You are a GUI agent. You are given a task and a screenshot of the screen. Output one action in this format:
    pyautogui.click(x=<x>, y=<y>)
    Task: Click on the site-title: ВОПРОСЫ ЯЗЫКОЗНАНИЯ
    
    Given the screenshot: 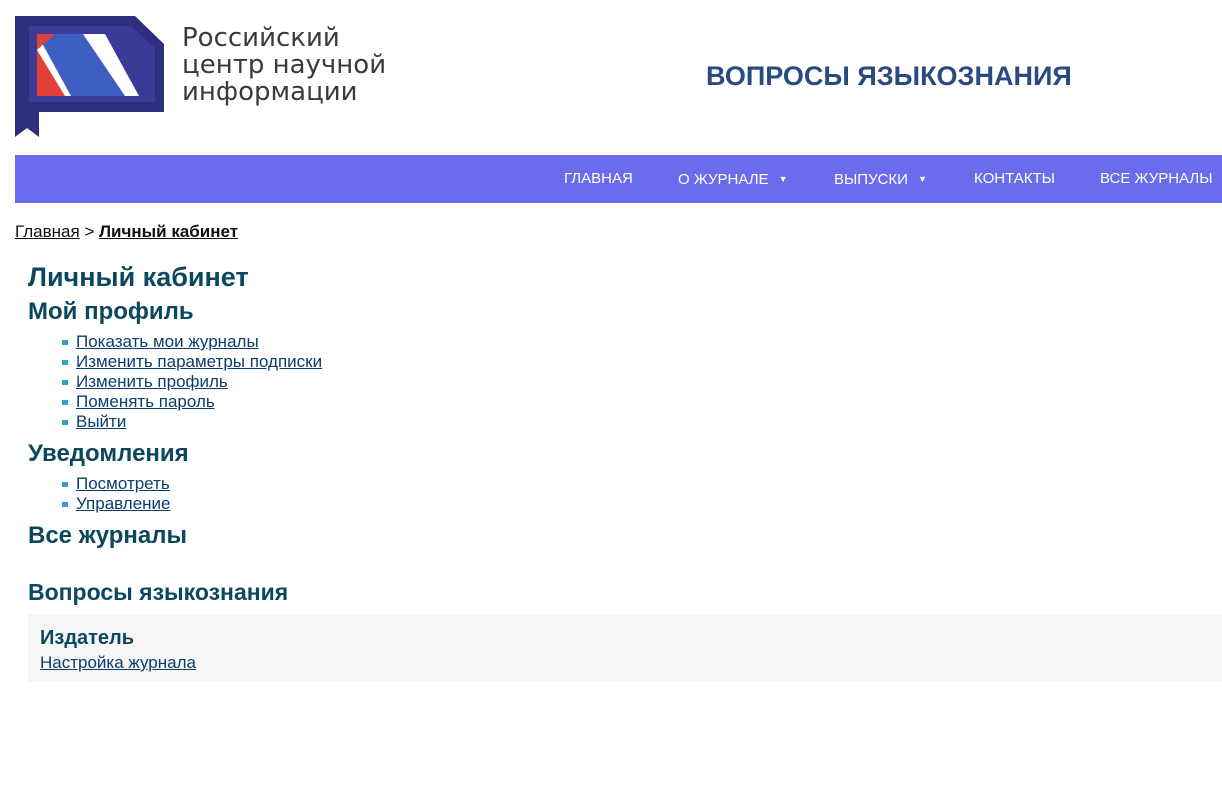 What is the action you would take?
    pyautogui.click(x=889, y=76)
    